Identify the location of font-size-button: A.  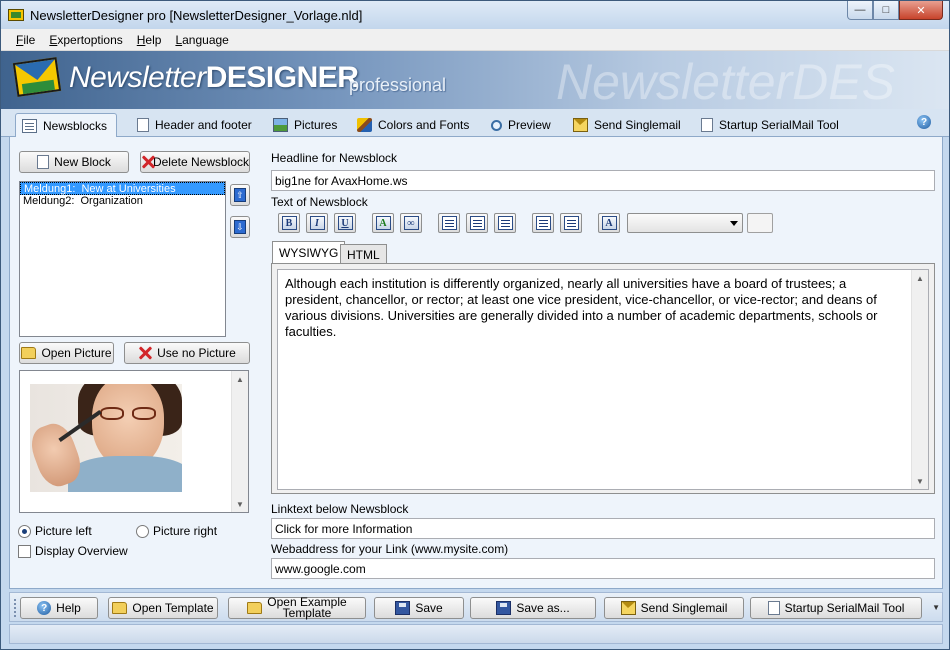
(609, 223).